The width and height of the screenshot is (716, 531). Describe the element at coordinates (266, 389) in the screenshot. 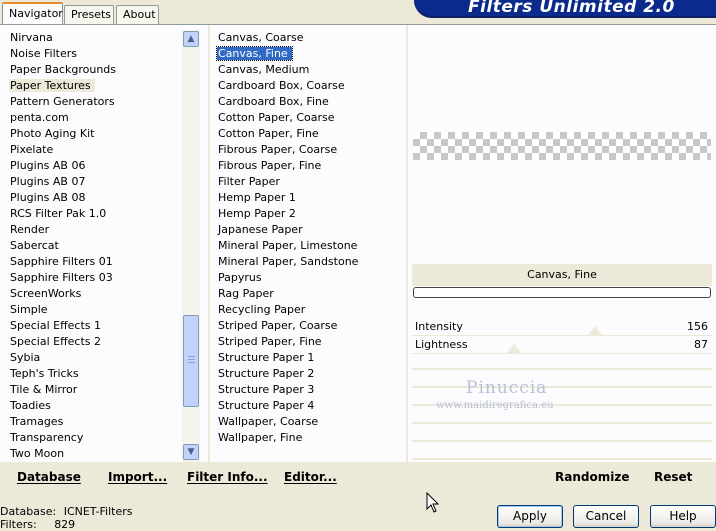

I see `list-item-label: Structure Paper 3` at that location.